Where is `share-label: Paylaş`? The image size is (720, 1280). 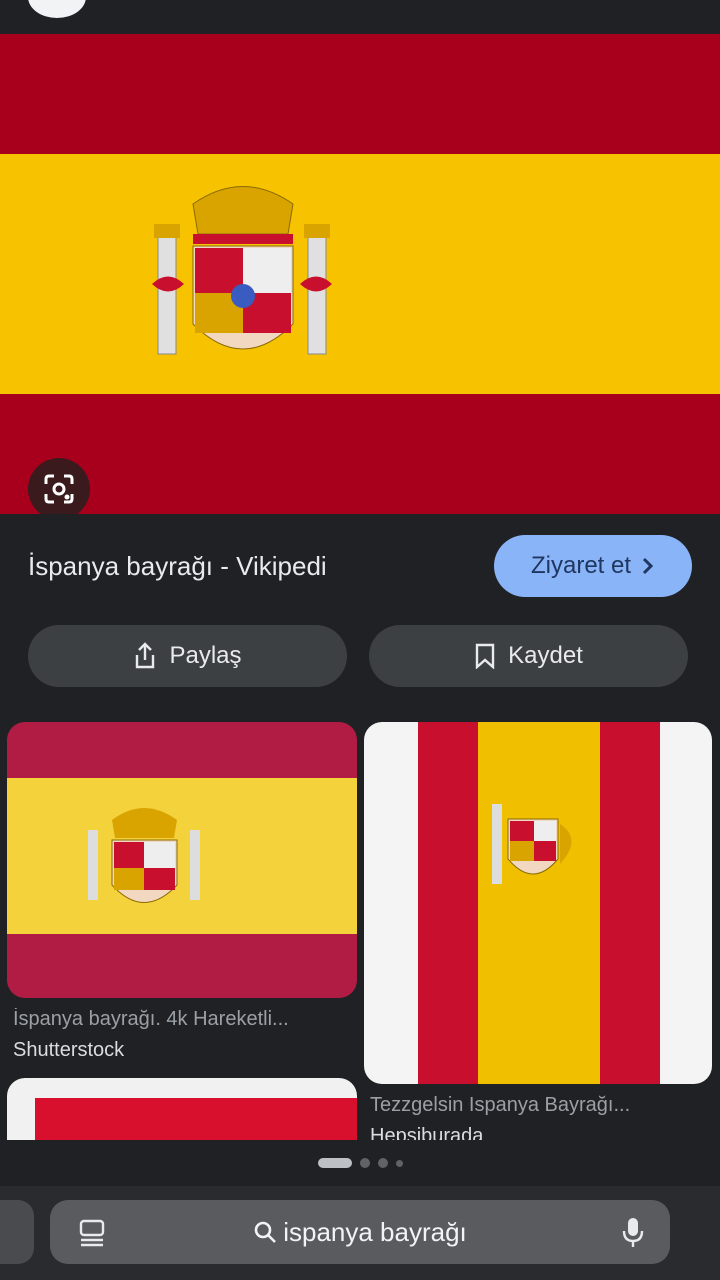
share-label: Paylaş is located at coordinates (205, 655).